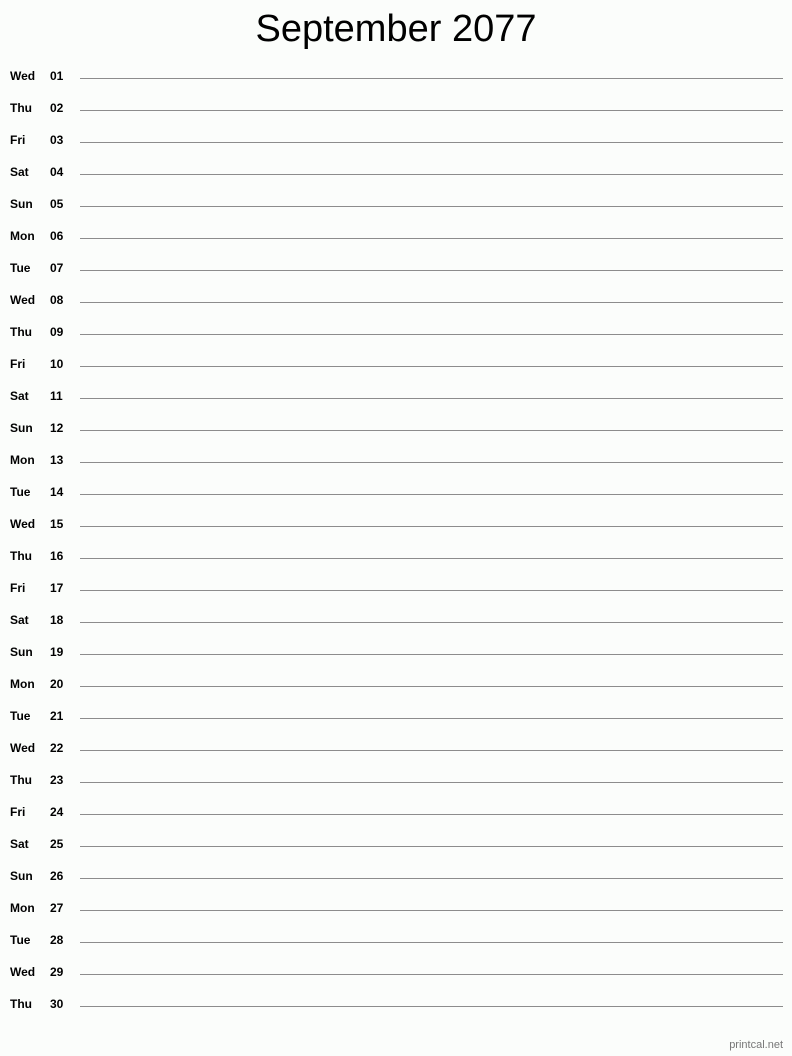  What do you see at coordinates (396, 693) in the screenshot?
I see `day-row: Mon 20` at bounding box center [396, 693].